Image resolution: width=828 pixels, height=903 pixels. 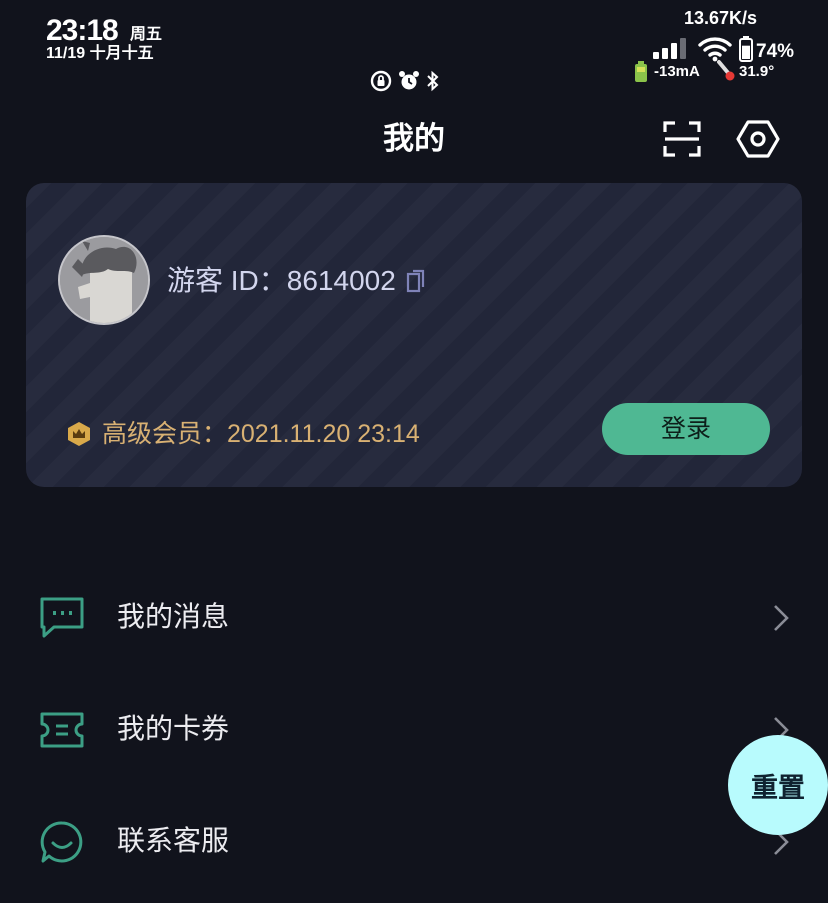 I want to click on scan-button, so click(x=682, y=139).